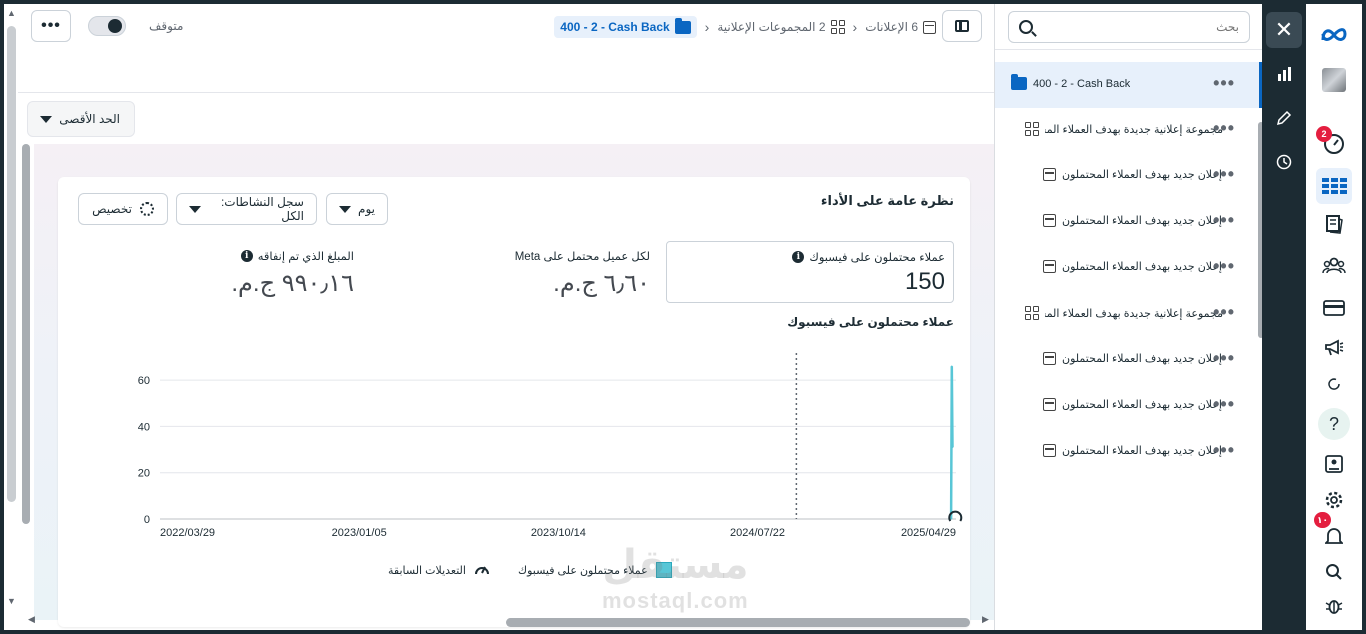 This screenshot has height=634, width=1366. What do you see at coordinates (1082, 83) in the screenshot?
I see `tree-row-label: 400 - 2 - Cash Back` at bounding box center [1082, 83].